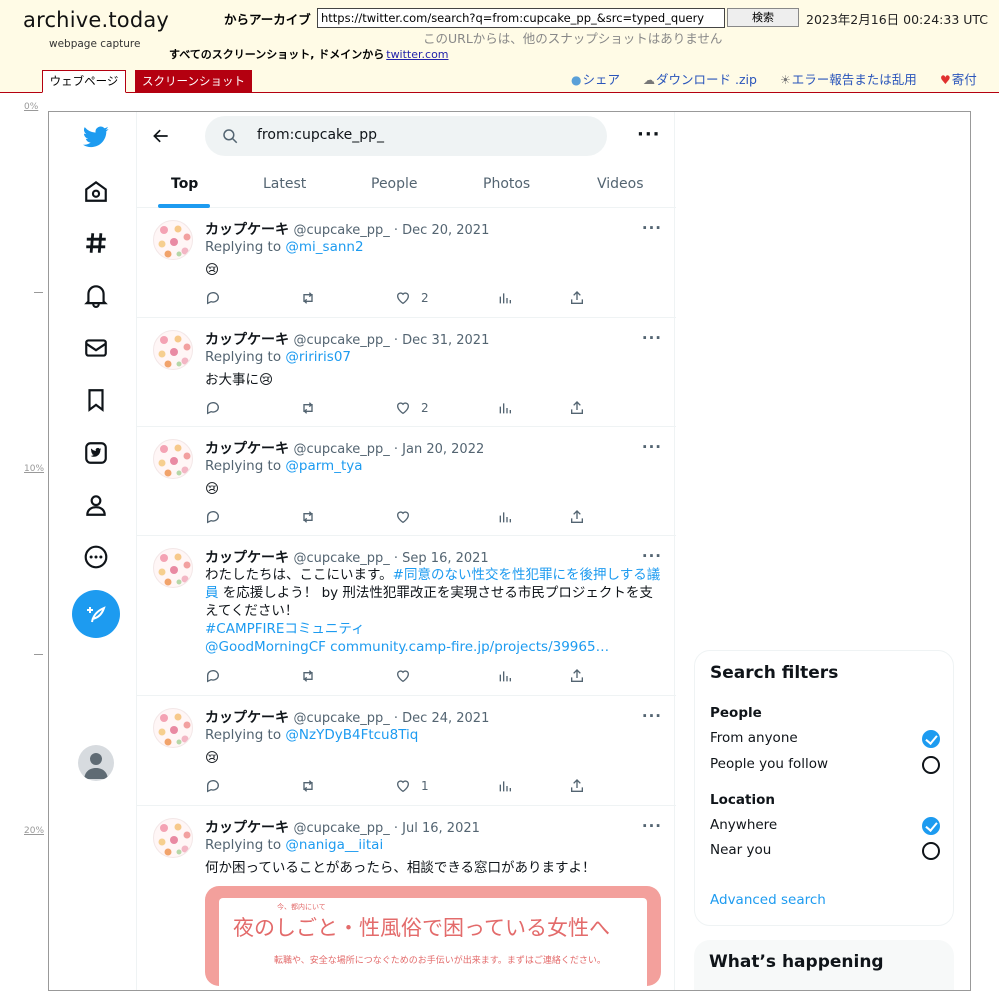  I want to click on more-options-icon: ···, so click(649, 134).